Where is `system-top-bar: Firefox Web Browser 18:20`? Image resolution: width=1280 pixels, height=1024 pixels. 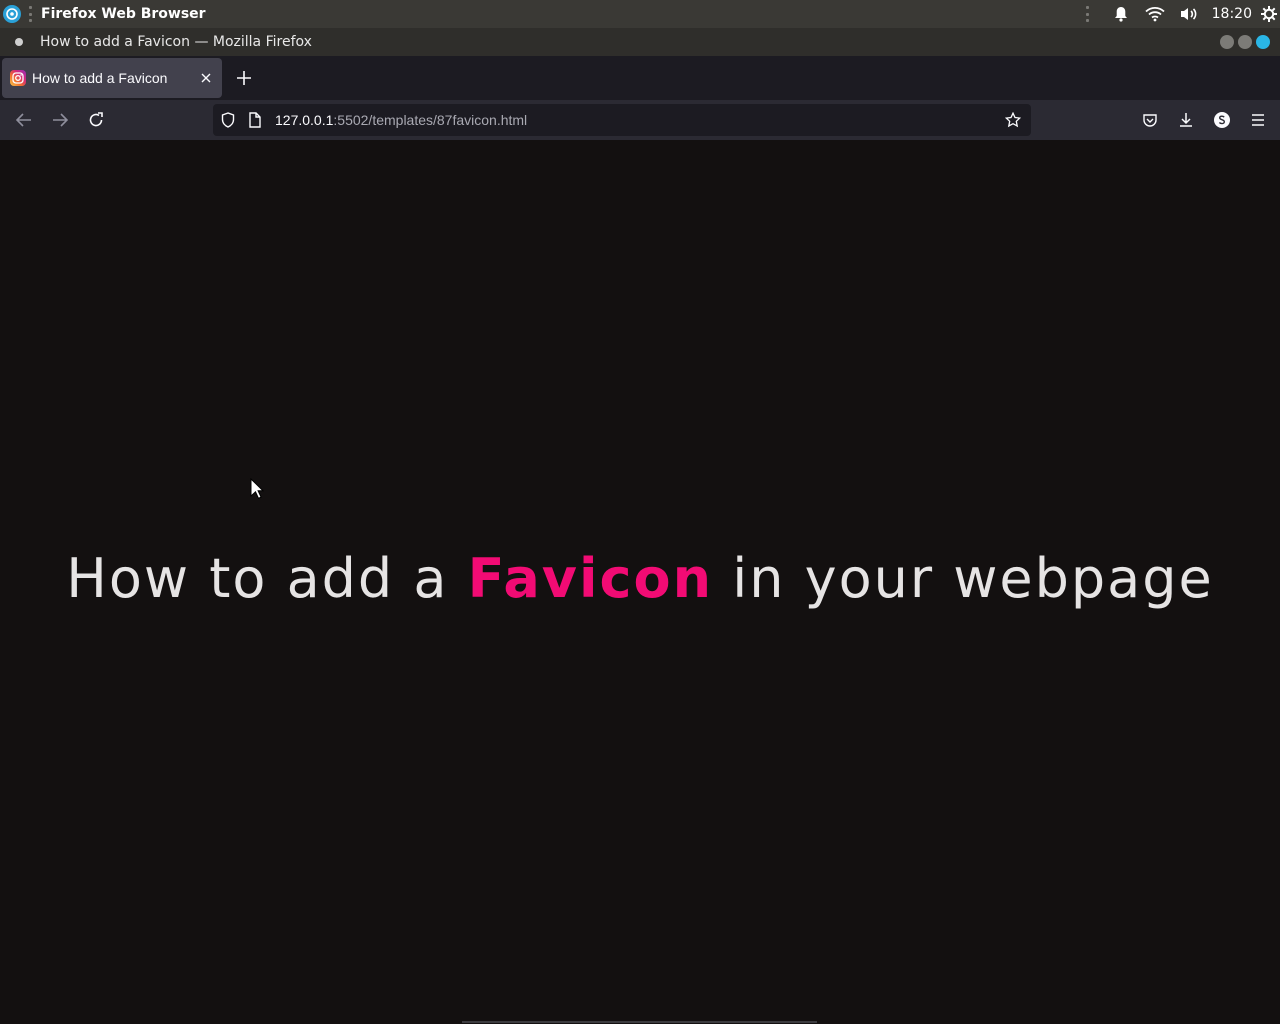 system-top-bar: Firefox Web Browser 18:20 is located at coordinates (640, 14).